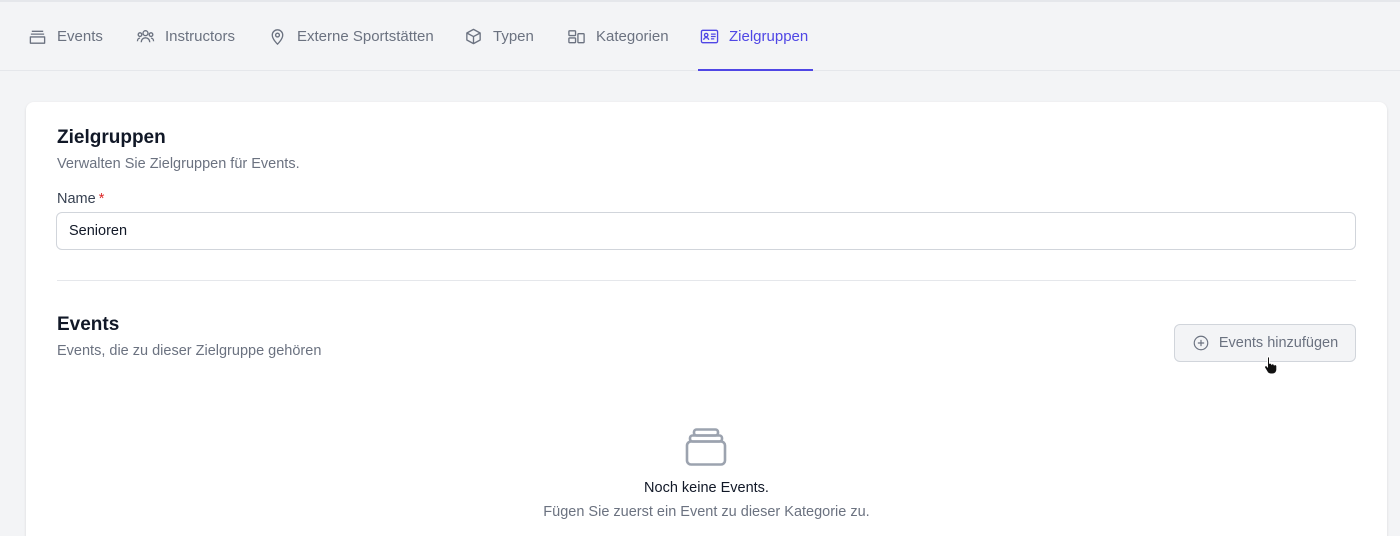  I want to click on events-section-title: Events, so click(88, 324).